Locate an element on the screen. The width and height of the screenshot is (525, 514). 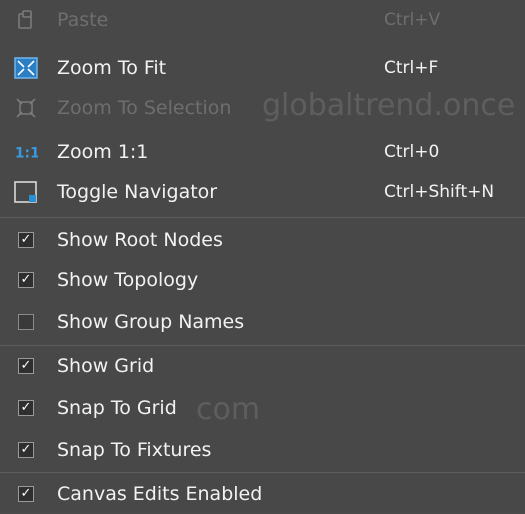
menu-item-snap-to-grid: ✓ Snap To Grid is located at coordinates (262, 408).